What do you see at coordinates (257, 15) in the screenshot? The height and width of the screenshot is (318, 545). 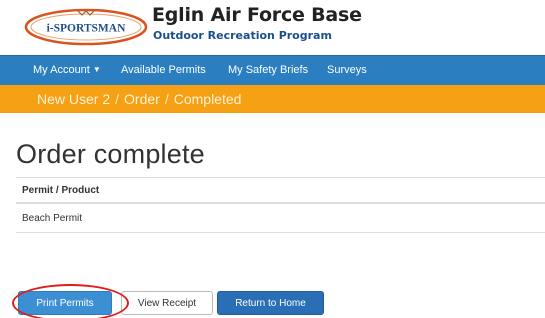 I see `site-title: Eglin Air Force Base` at bounding box center [257, 15].